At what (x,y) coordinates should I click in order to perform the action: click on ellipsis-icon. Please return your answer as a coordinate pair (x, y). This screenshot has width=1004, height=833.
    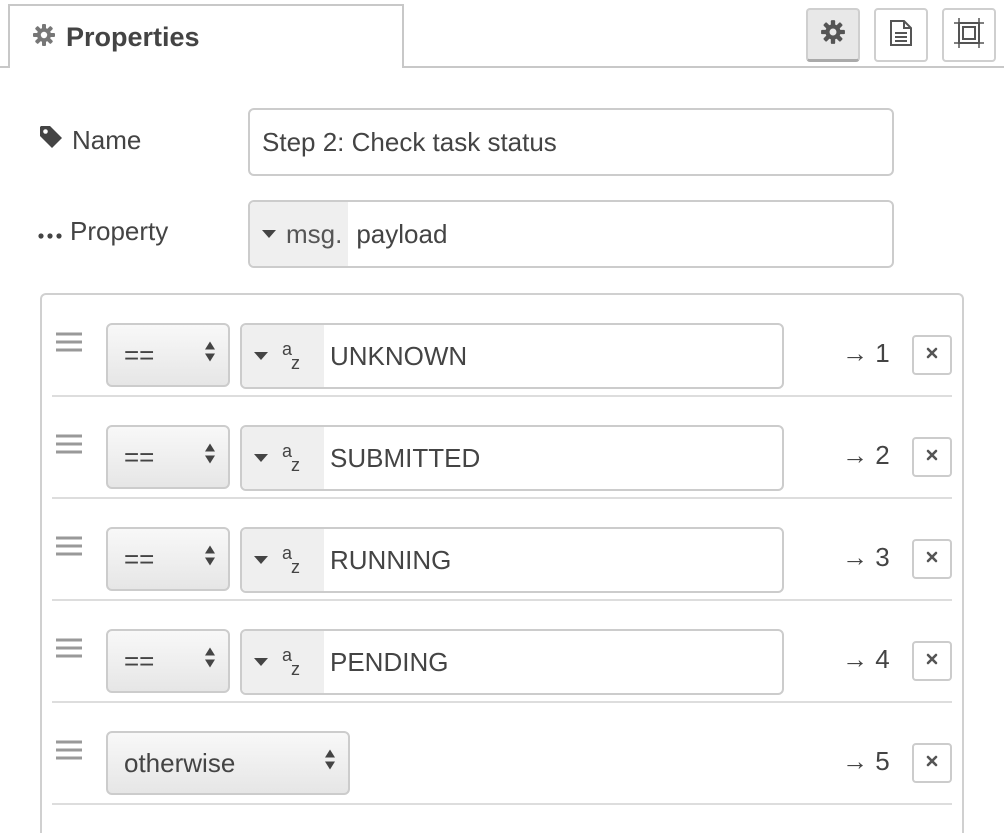
    Looking at the image, I should click on (50, 231).